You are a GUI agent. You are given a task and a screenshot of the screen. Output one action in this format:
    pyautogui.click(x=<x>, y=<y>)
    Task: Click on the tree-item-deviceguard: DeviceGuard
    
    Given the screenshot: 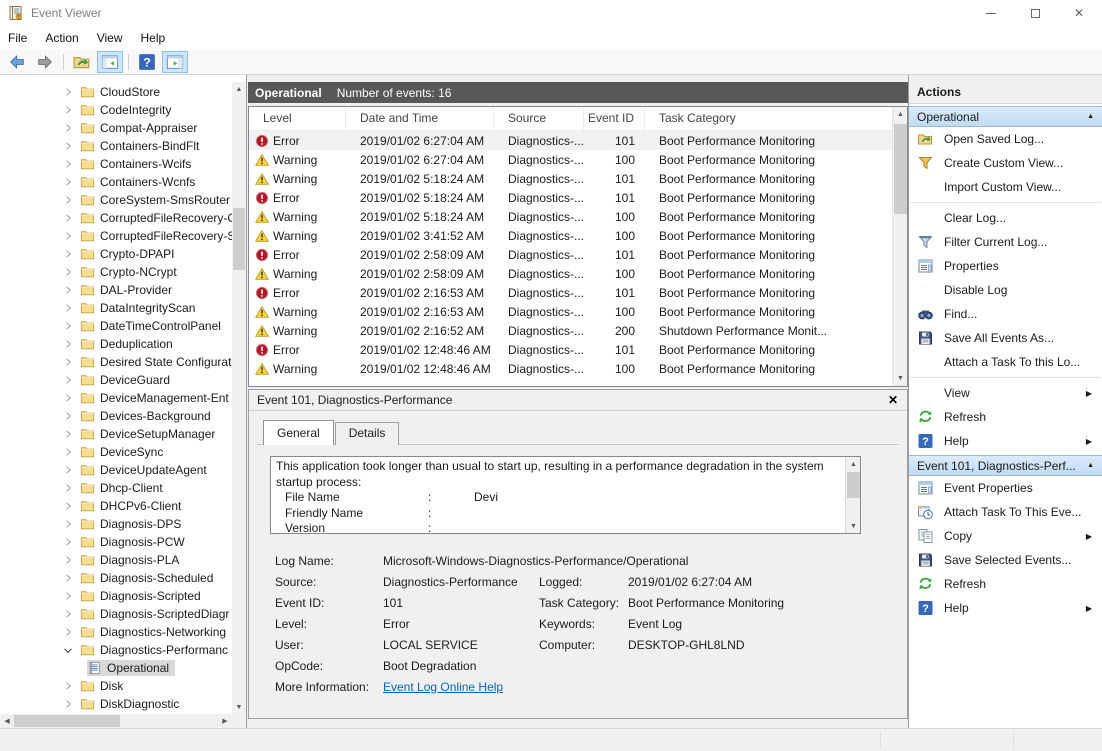 What is the action you would take?
    pyautogui.click(x=116, y=380)
    